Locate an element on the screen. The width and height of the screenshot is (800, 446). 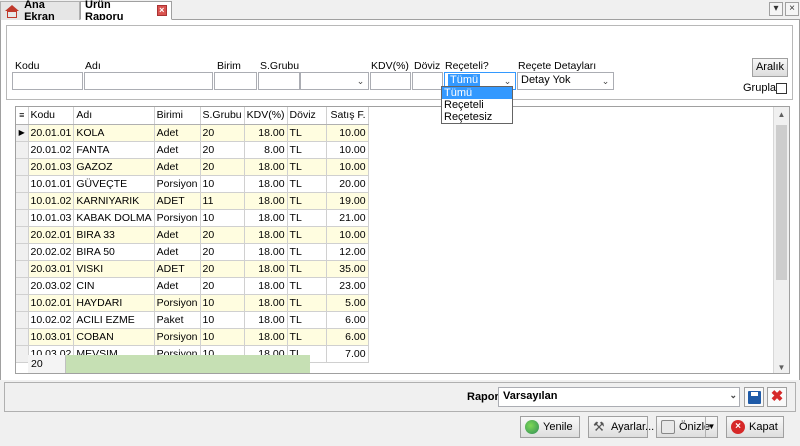
cell-adi: FANTA is located at coordinates (114, 150).